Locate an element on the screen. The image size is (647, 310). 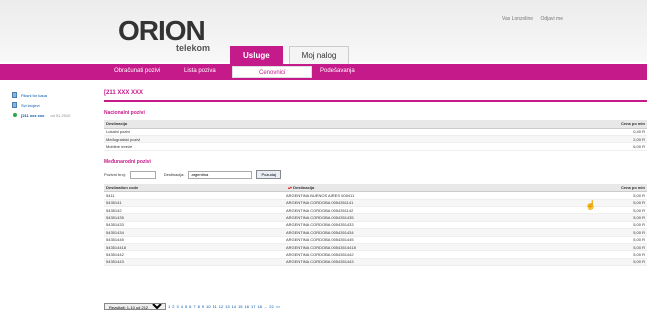
subnav-item-obracunati: Obračunati pozivi is located at coordinates (137, 71).